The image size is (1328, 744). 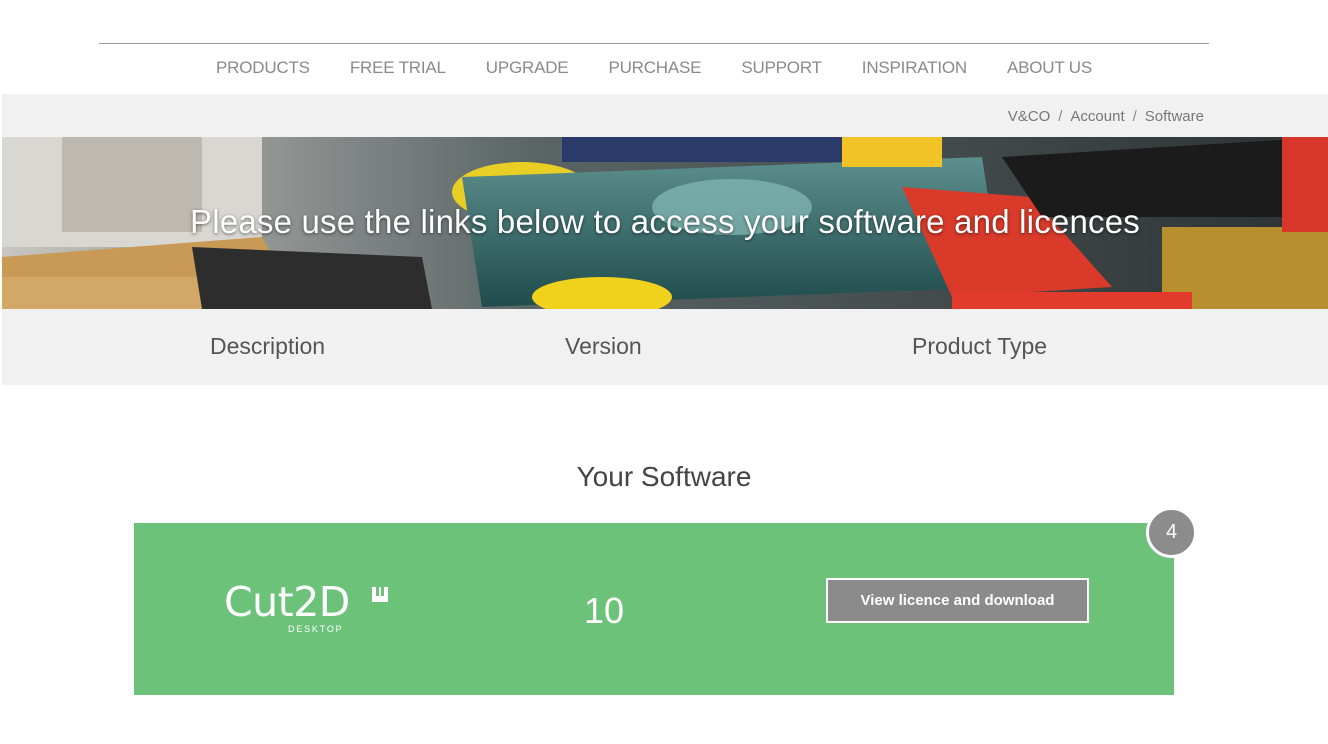 What do you see at coordinates (287, 602) in the screenshot?
I see `logo-text: Cut2D` at bounding box center [287, 602].